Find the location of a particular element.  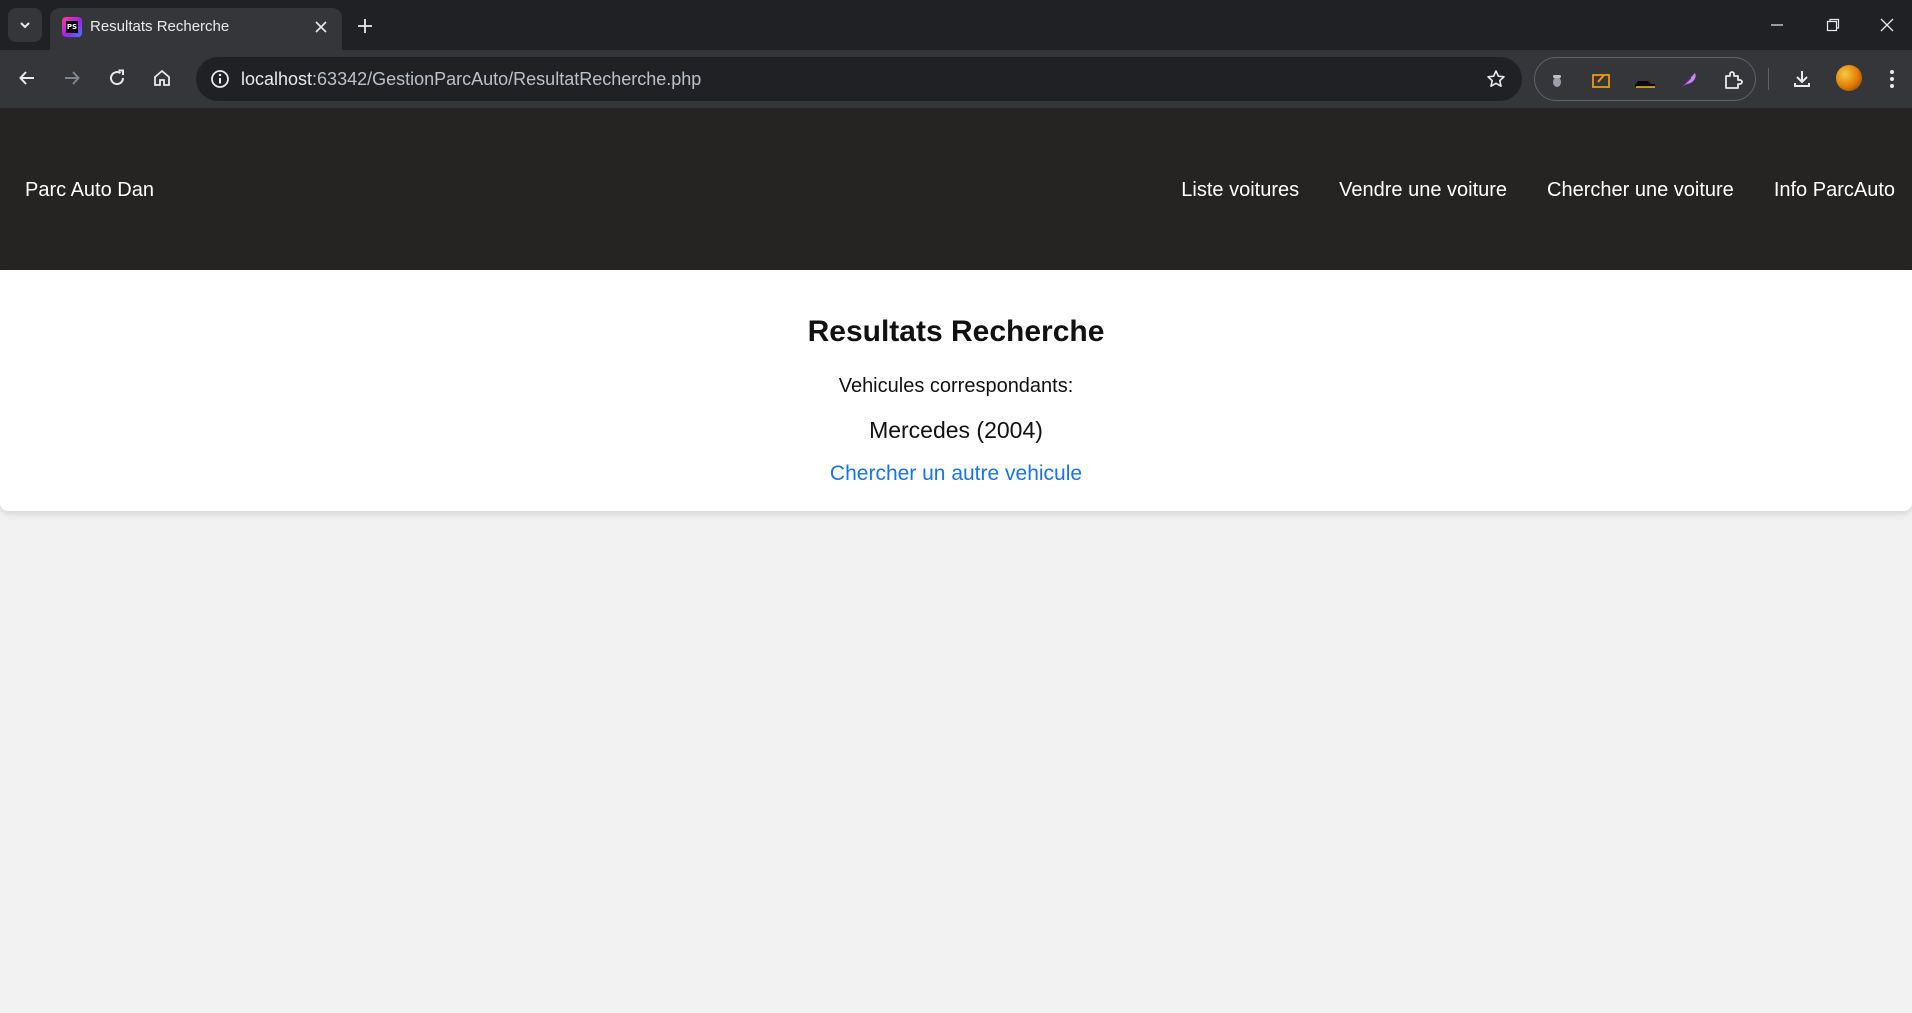

extensions-menu-button is located at coordinates (1733, 80).